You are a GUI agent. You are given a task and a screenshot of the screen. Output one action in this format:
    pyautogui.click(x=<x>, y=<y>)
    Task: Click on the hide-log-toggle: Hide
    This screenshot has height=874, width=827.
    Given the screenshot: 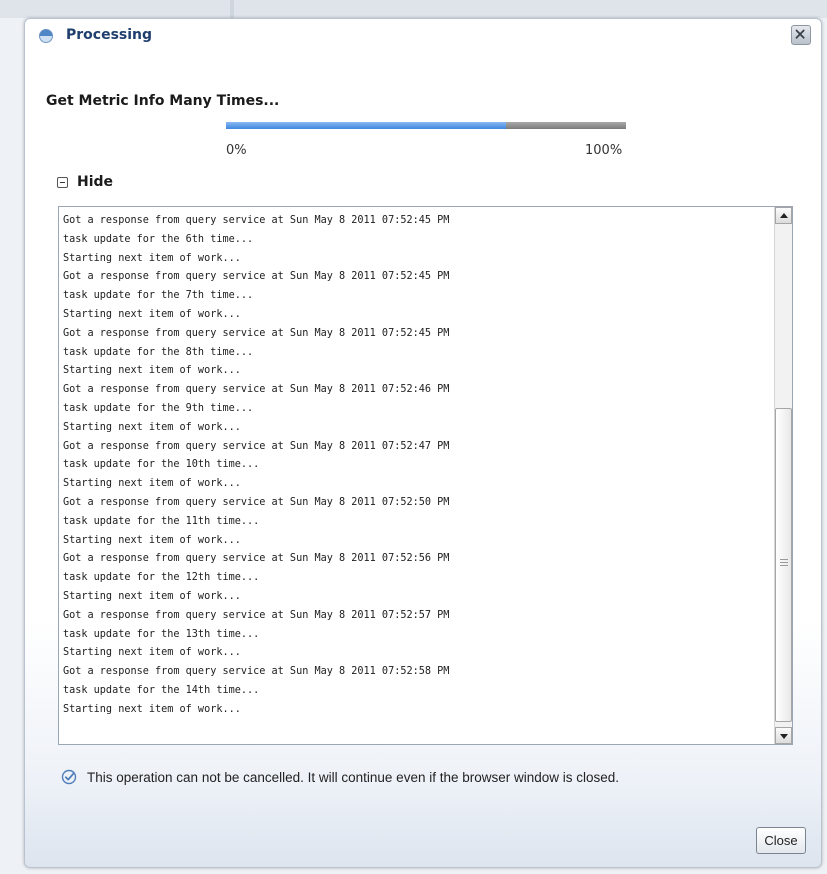 What is the action you would take?
    pyautogui.click(x=85, y=182)
    